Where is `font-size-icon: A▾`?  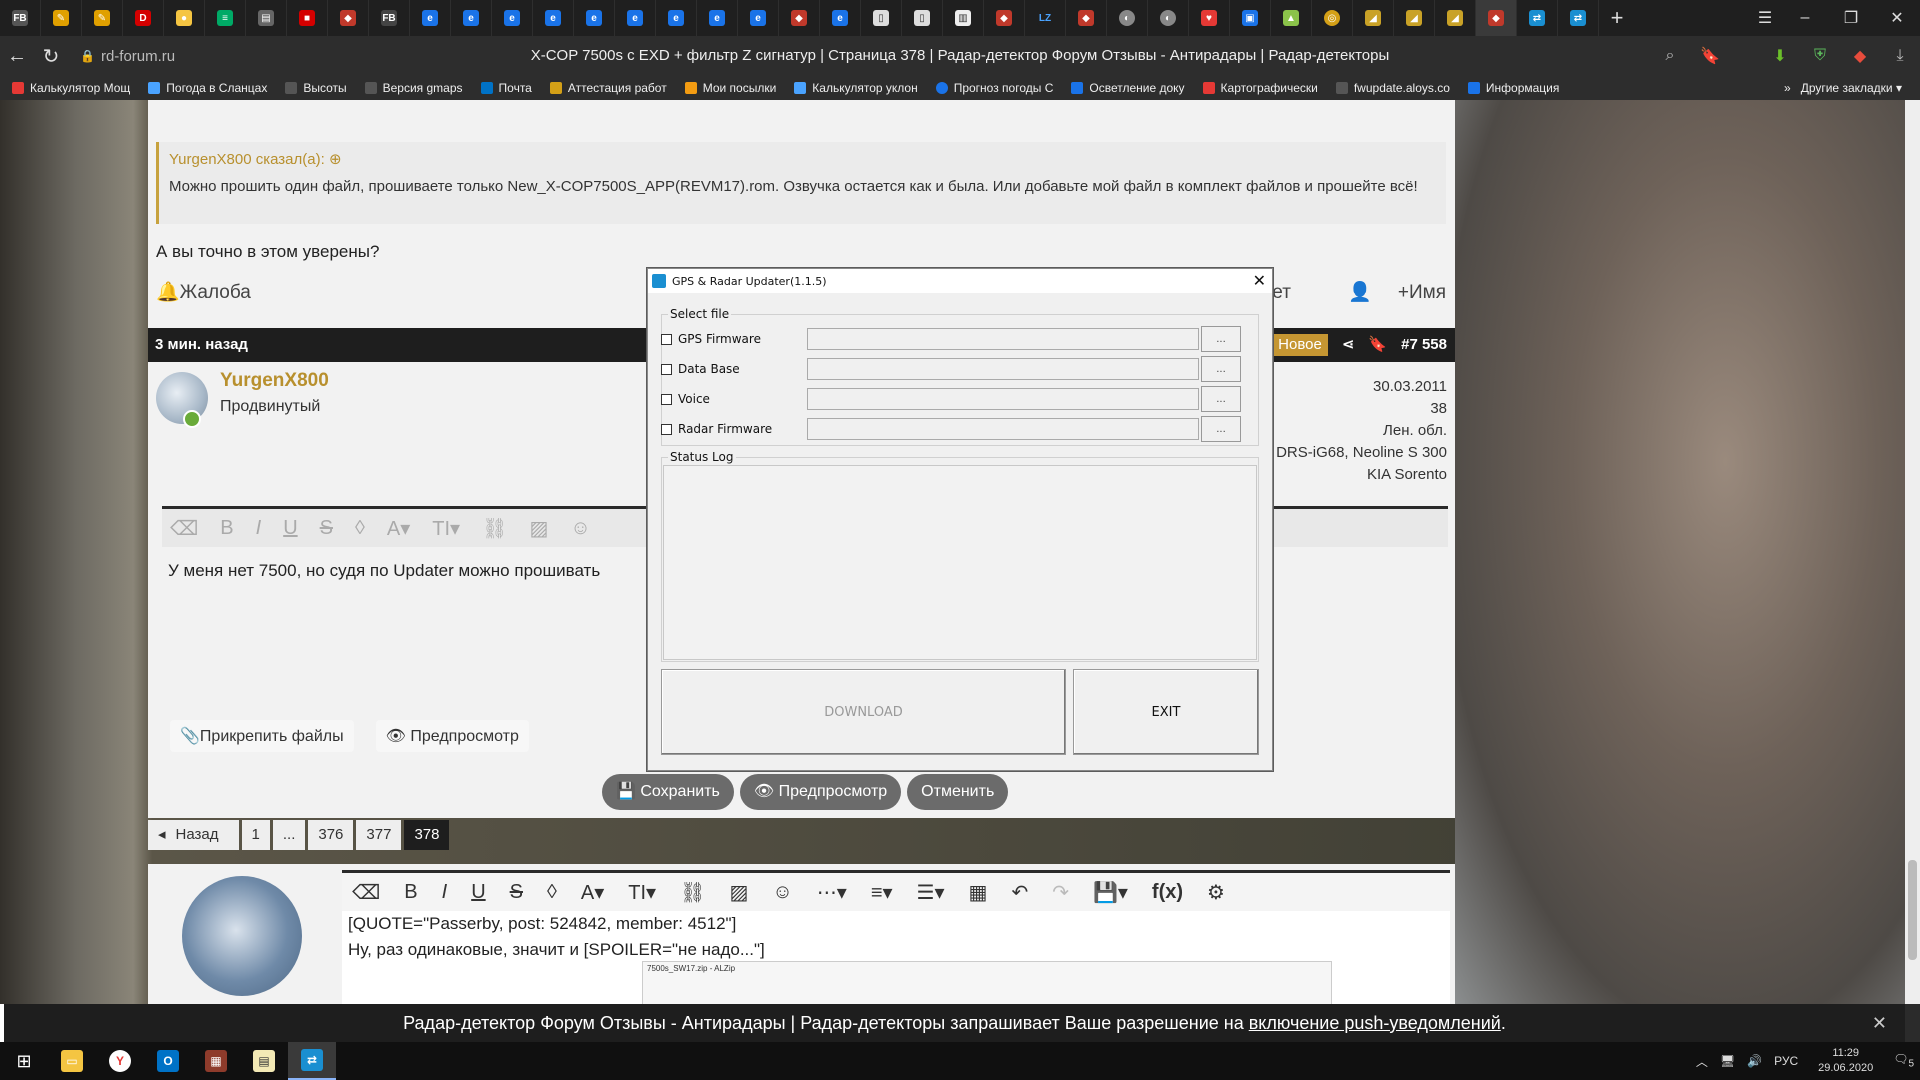 font-size-icon: A▾ is located at coordinates (592, 892).